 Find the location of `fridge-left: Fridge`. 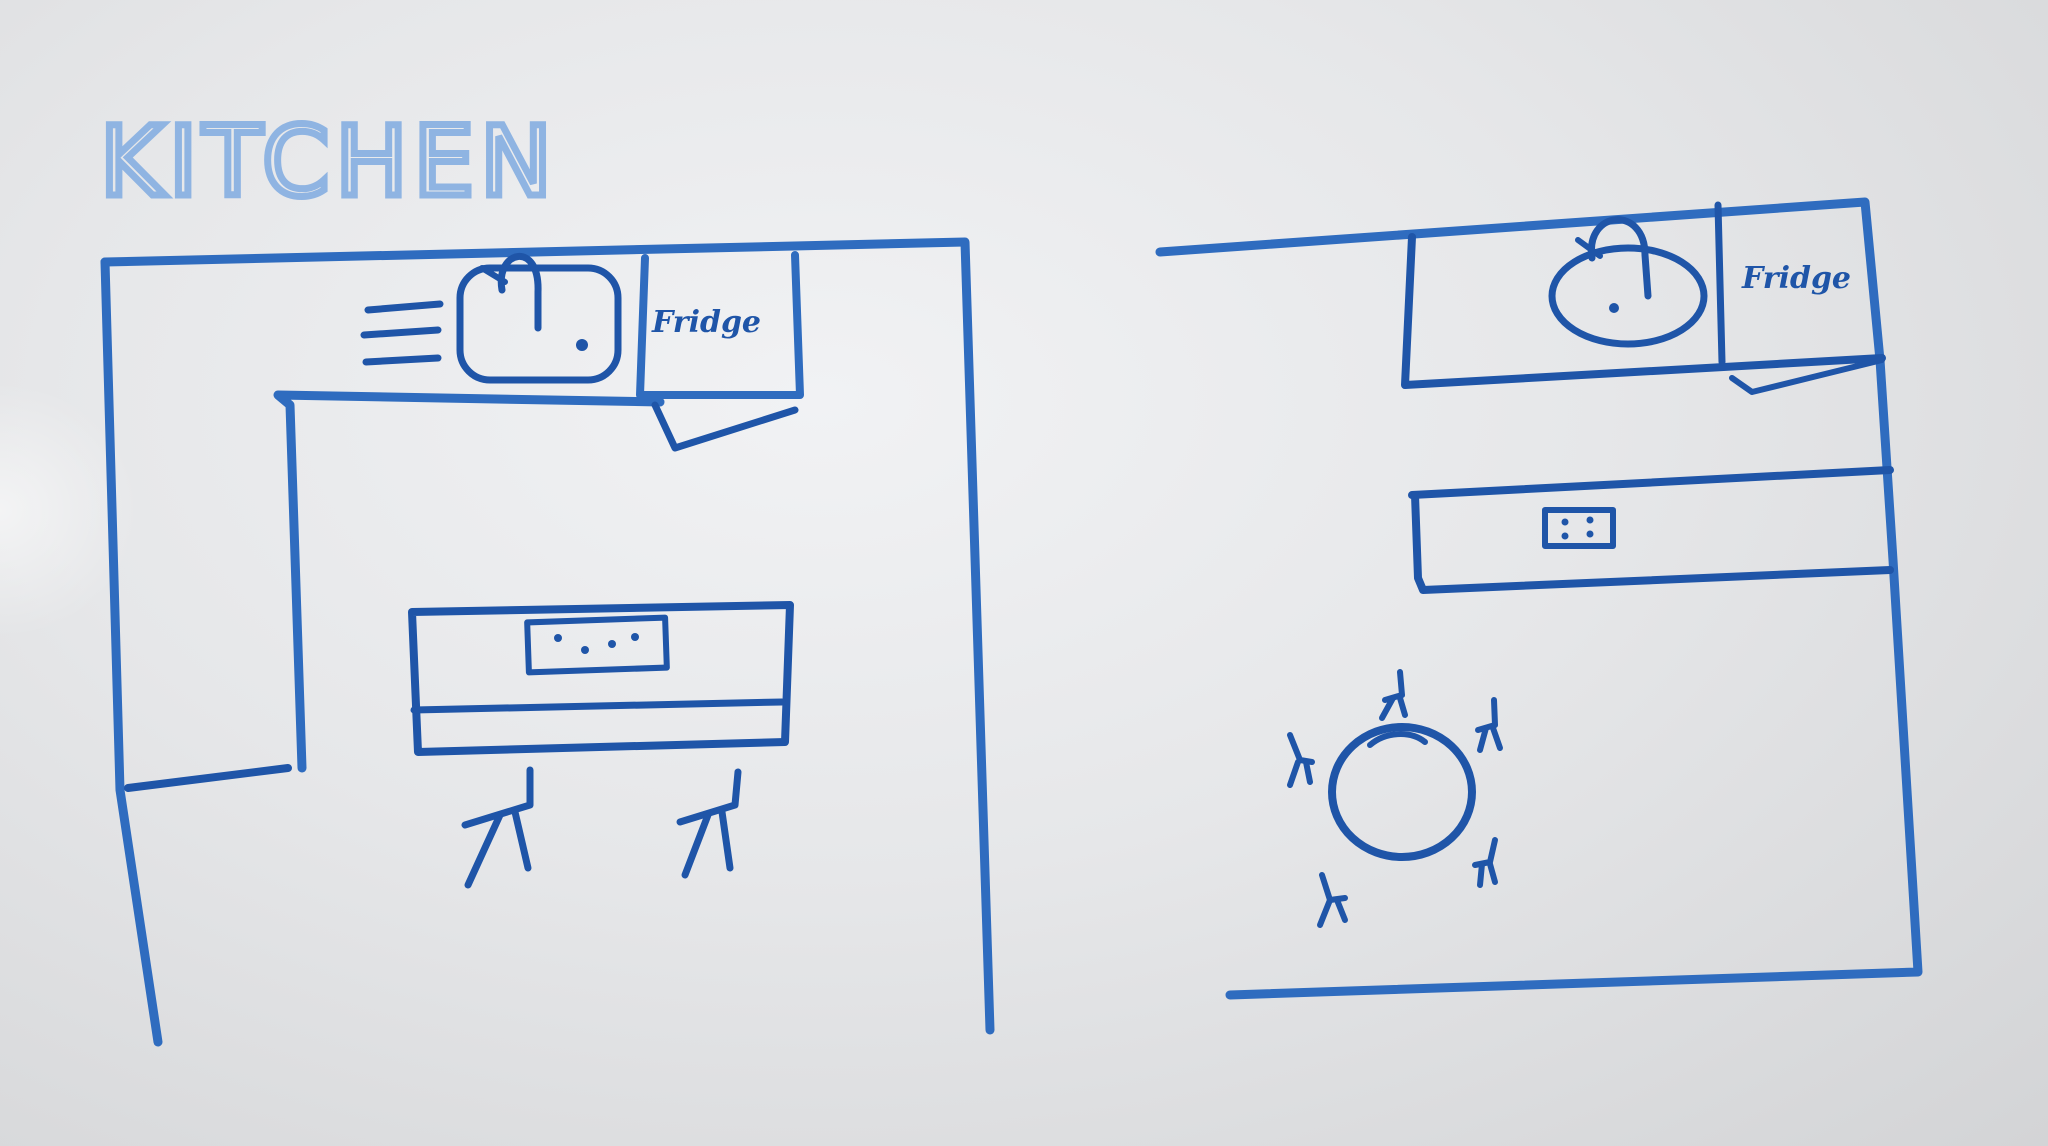

fridge-left: Fridge is located at coordinates (720, 351).